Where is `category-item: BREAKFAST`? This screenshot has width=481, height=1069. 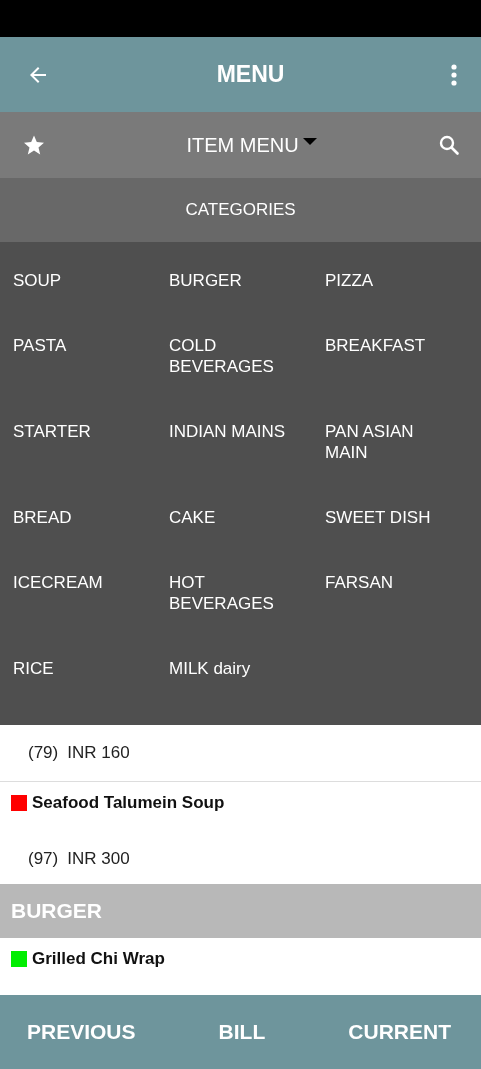
category-item: BREAKFAST is located at coordinates (375, 345).